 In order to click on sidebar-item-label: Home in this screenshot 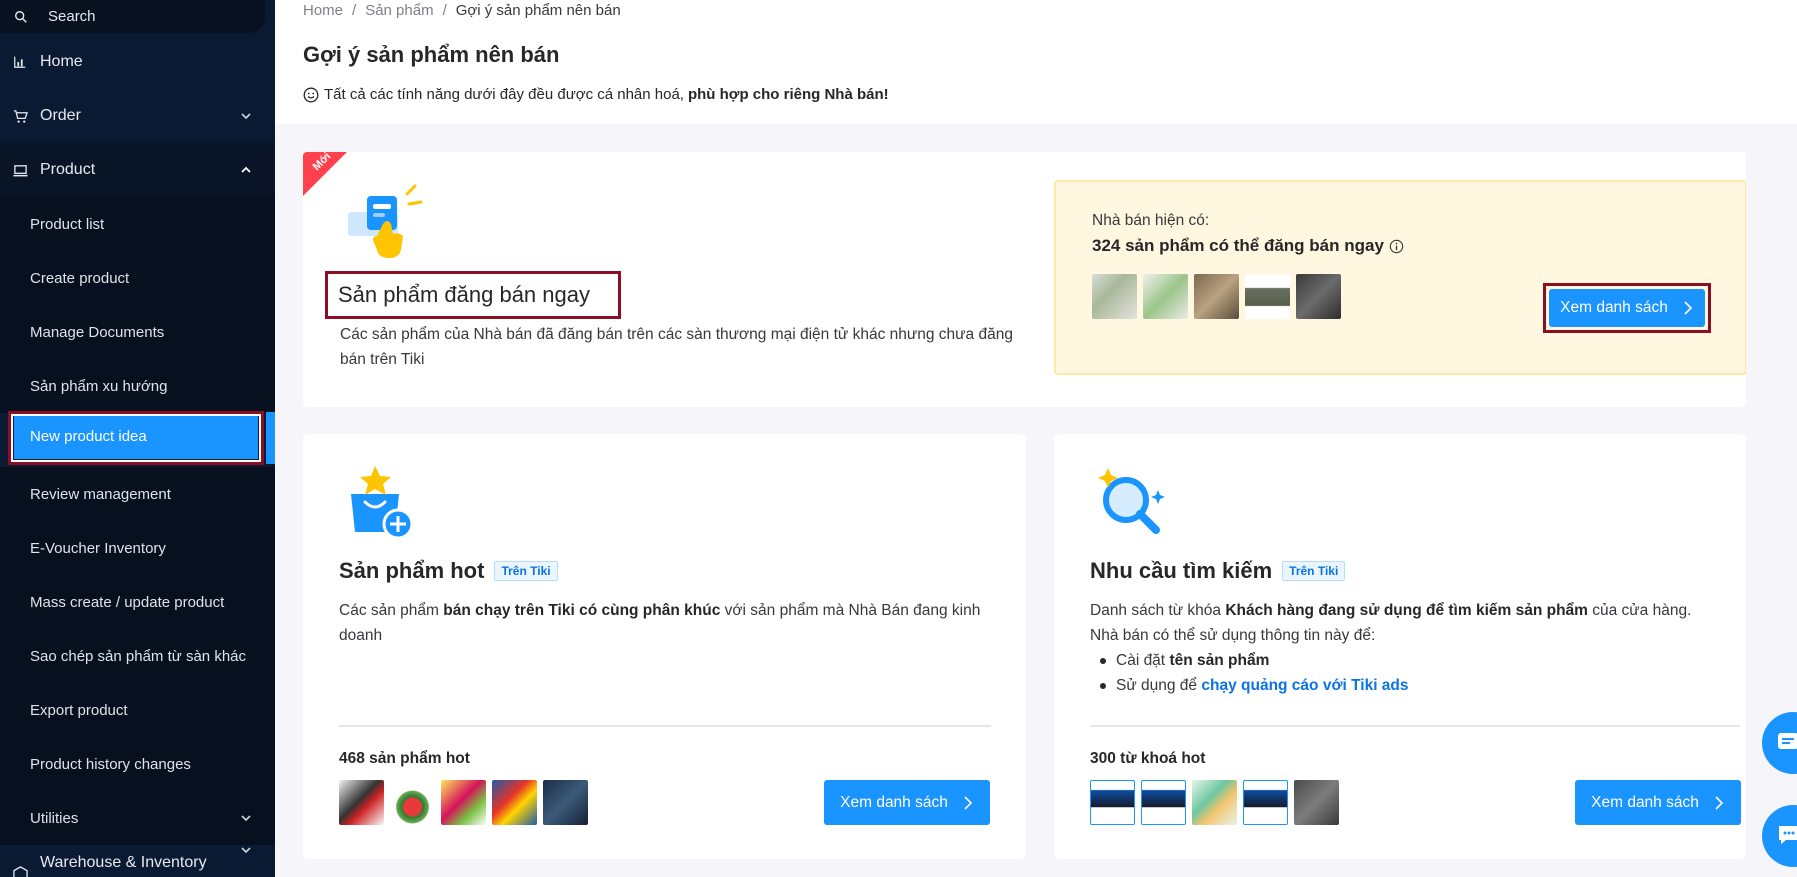, I will do `click(61, 61)`.